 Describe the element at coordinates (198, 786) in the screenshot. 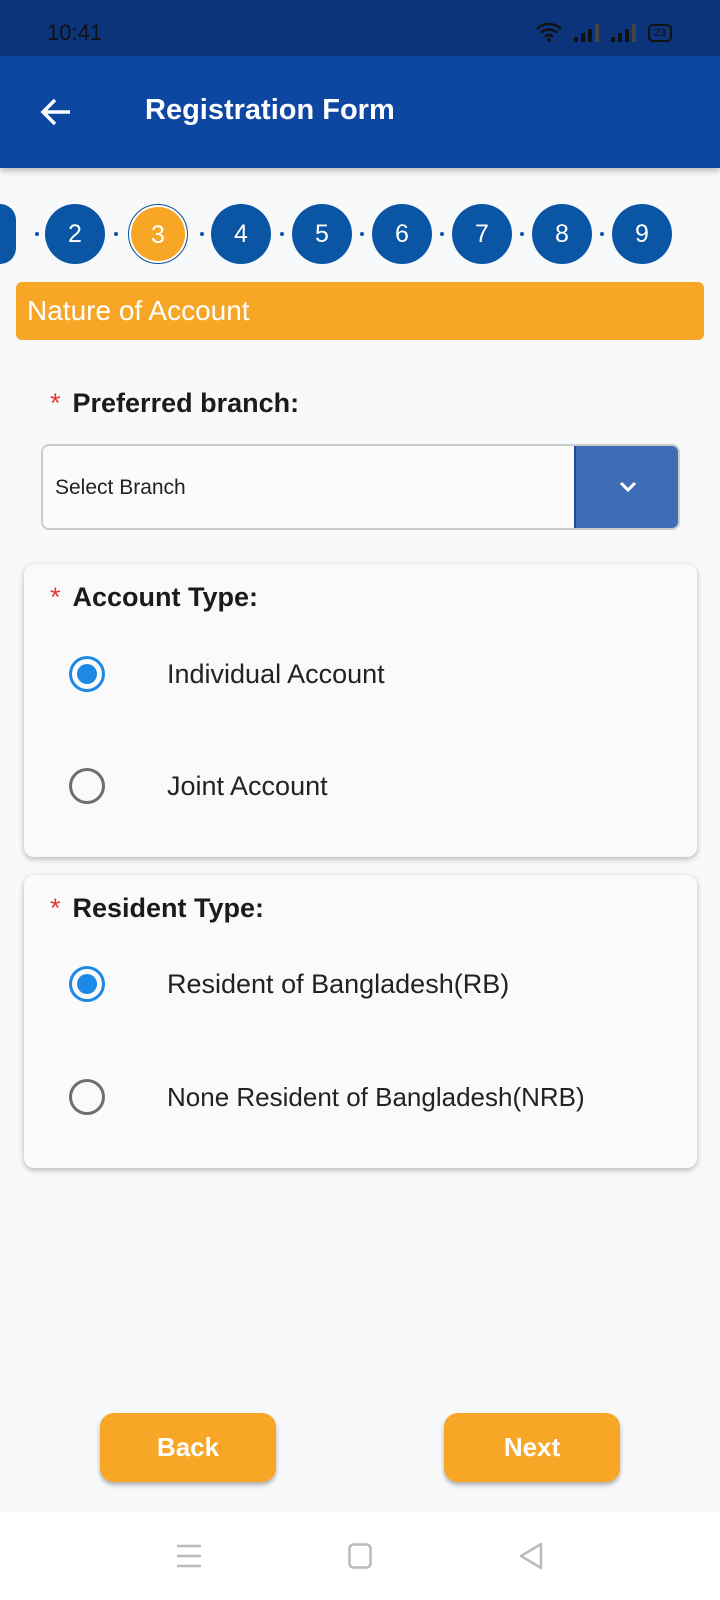

I see `radio-joint-account: Joint Account` at that location.